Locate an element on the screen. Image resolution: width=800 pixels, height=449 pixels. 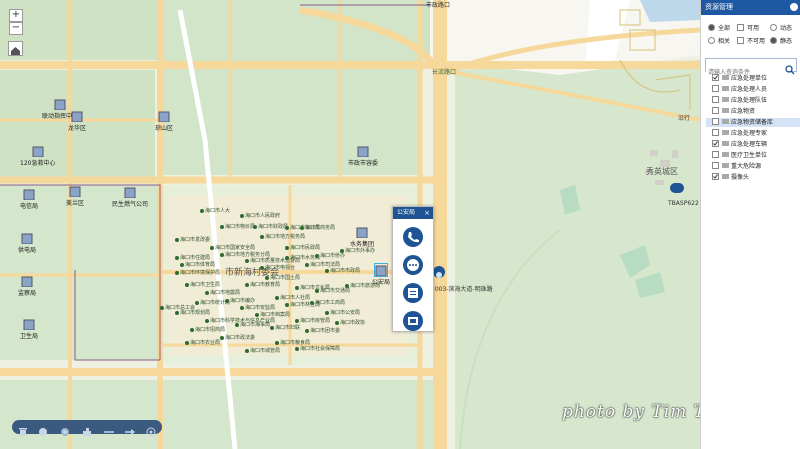
poi-marker: 美兰区 is located at coordinates (75, 196).